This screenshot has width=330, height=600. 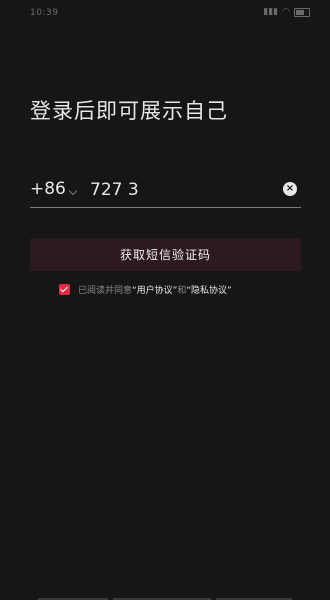 I want to click on agreement-row: 已阅读并同意 “用户协议” 和 “隐私协议”, so click(x=145, y=289).